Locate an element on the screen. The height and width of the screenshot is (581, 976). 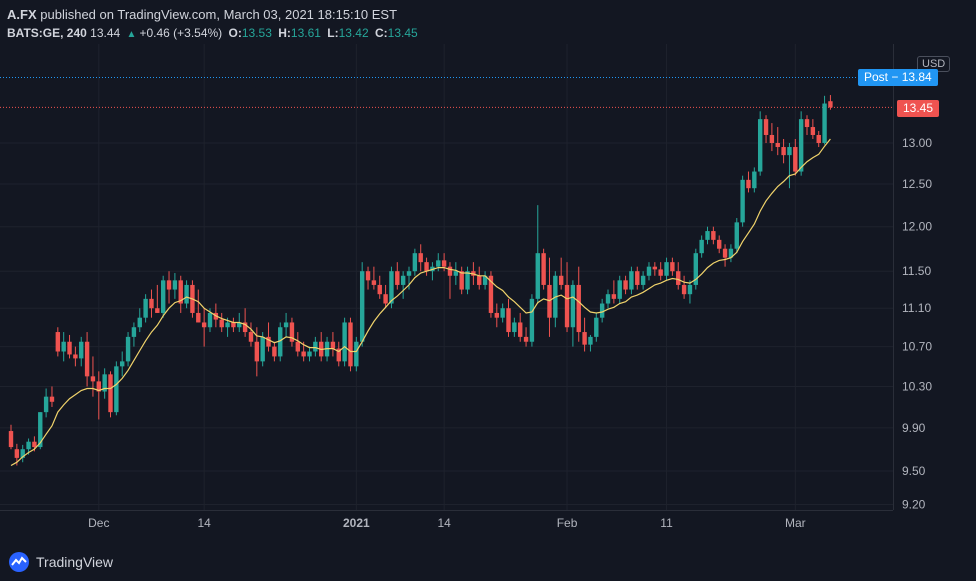
price-axis-label: 10.70 is located at coordinates (917, 347).